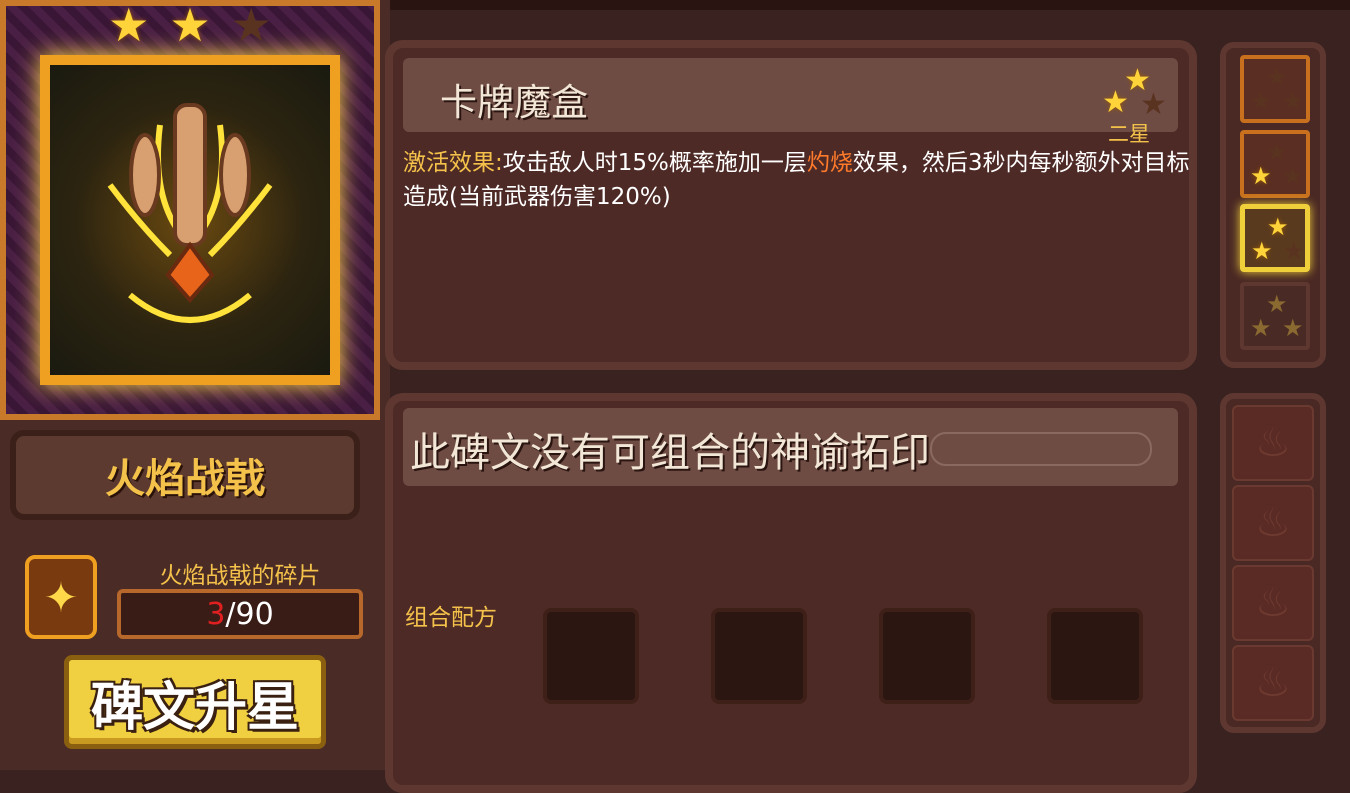 The width and height of the screenshot is (1350, 793). What do you see at coordinates (451, 618) in the screenshot?
I see `recipe-label: 组合配方` at bounding box center [451, 618].